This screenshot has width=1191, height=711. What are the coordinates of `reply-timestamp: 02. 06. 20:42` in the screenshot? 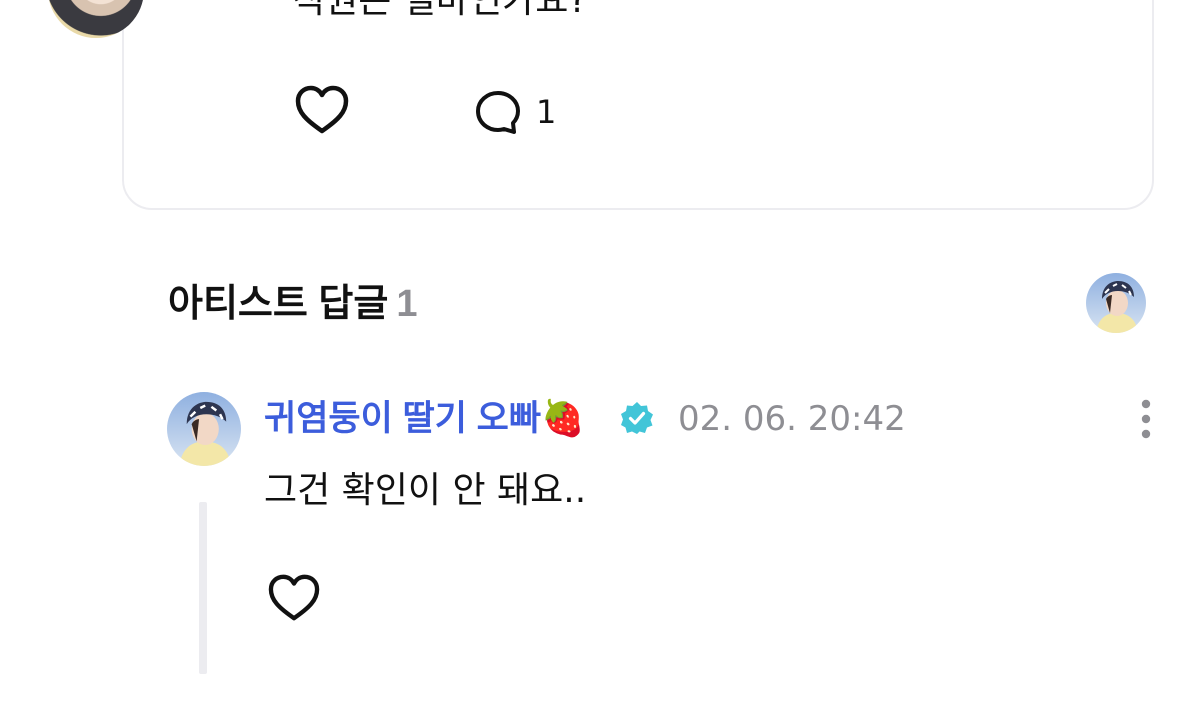 It's located at (792, 419).